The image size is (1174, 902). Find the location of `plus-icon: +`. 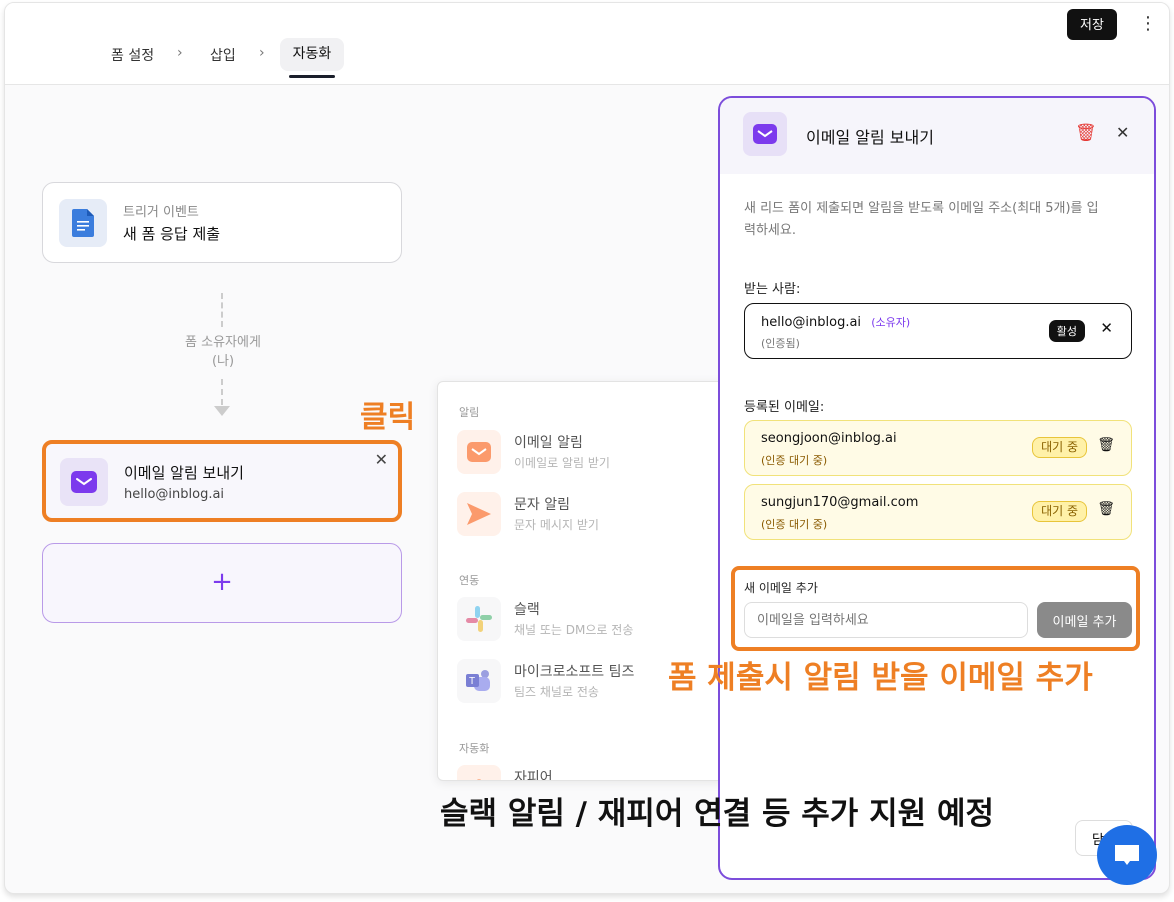

plus-icon: + is located at coordinates (222, 582).